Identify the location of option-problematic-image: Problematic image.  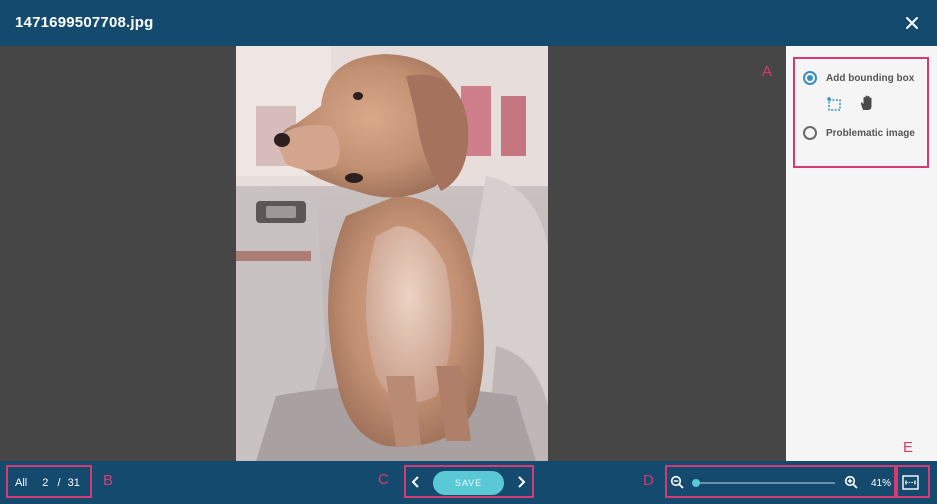
(859, 133).